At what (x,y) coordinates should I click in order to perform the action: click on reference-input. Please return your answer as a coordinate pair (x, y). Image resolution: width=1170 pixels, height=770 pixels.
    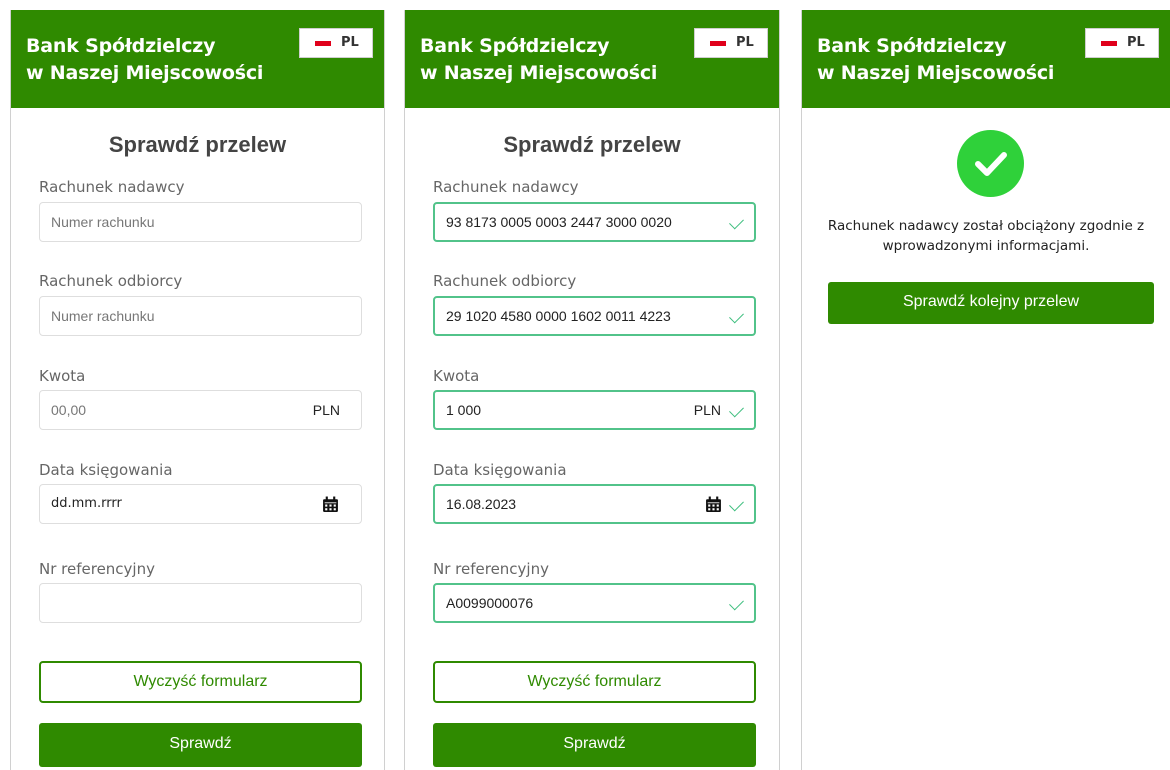
    Looking at the image, I should click on (200, 603).